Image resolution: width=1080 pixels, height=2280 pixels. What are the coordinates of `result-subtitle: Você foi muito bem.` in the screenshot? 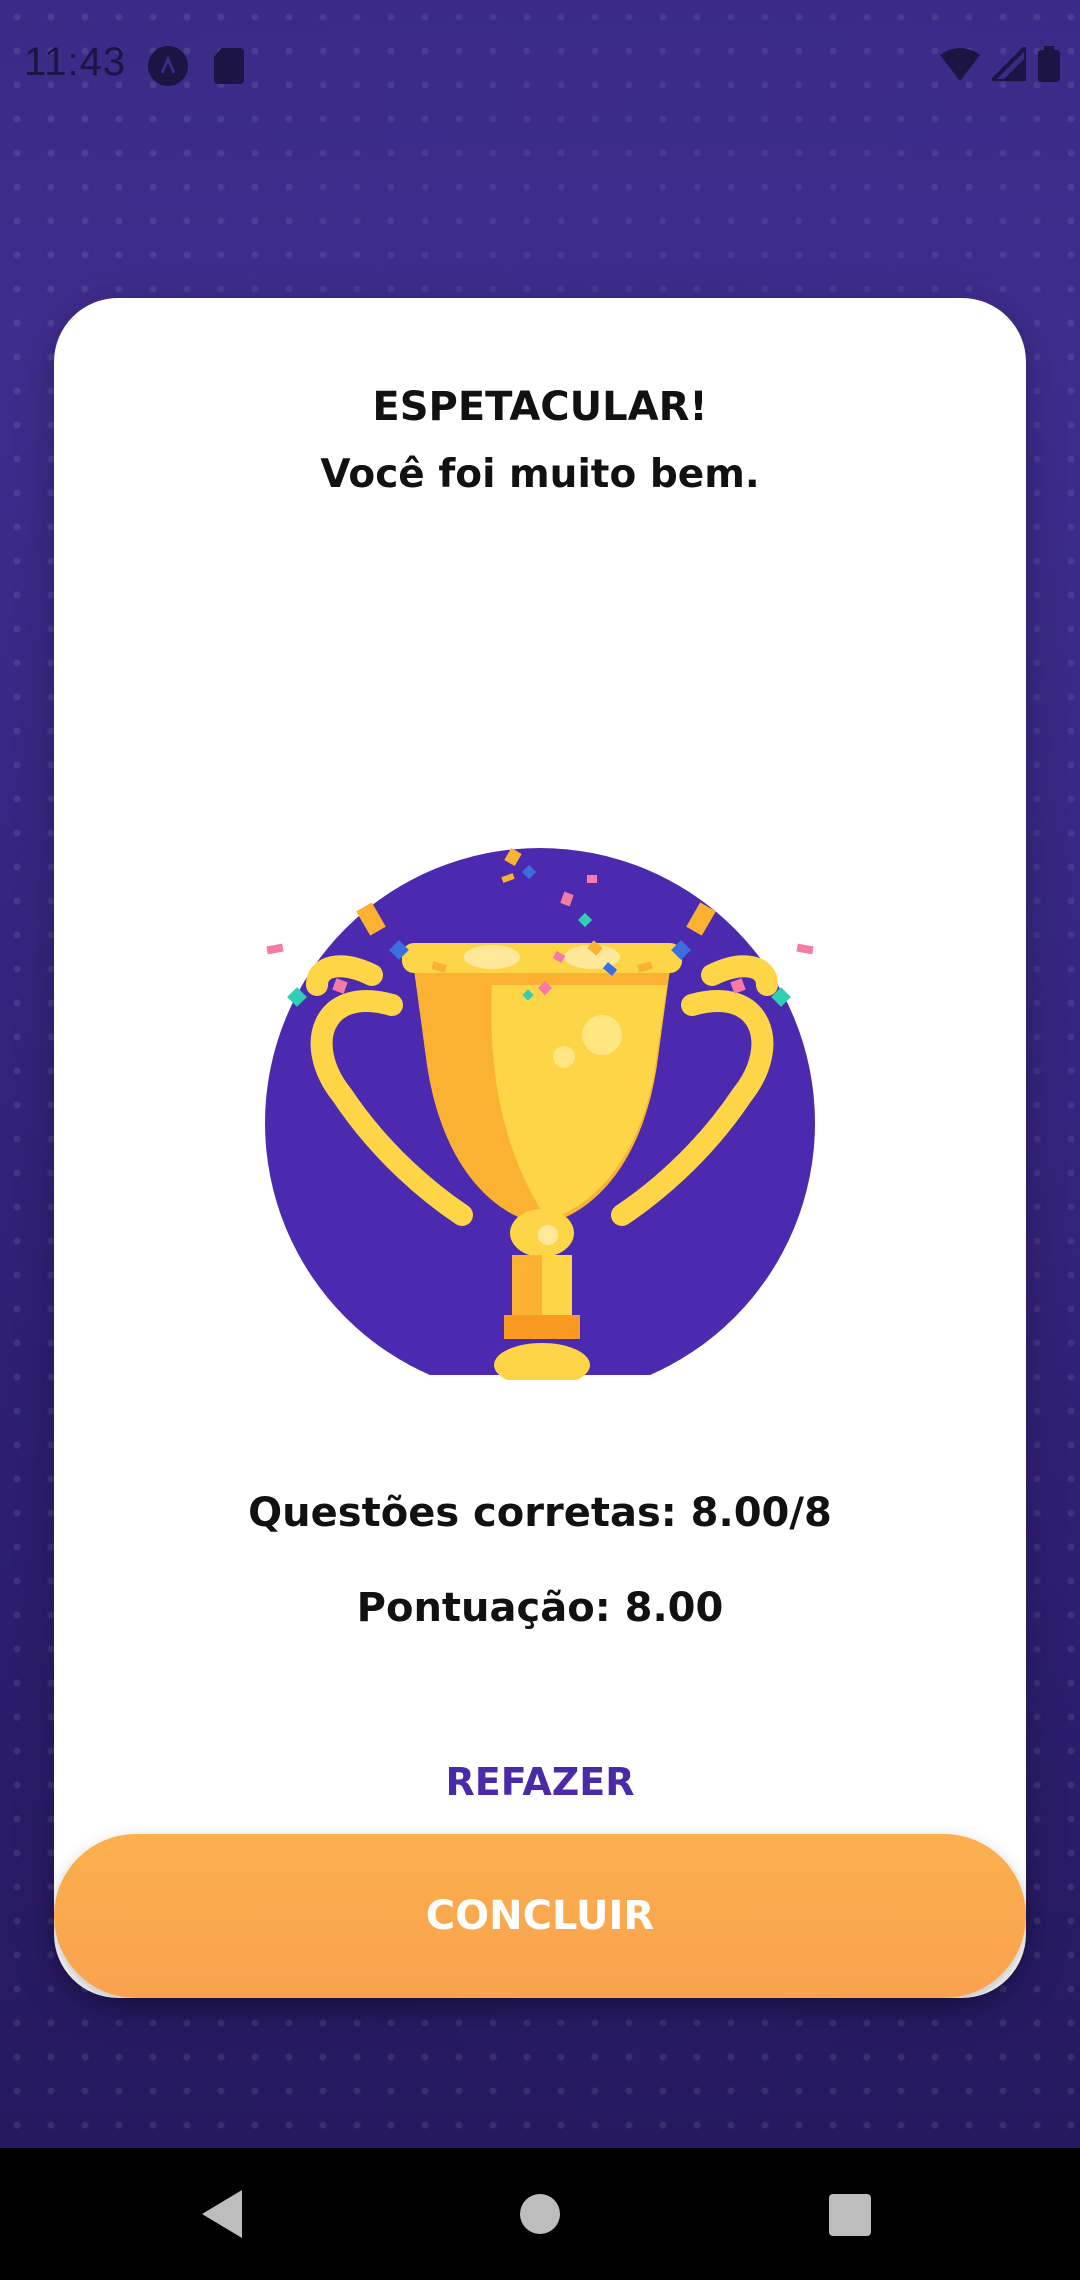 It's located at (540, 474).